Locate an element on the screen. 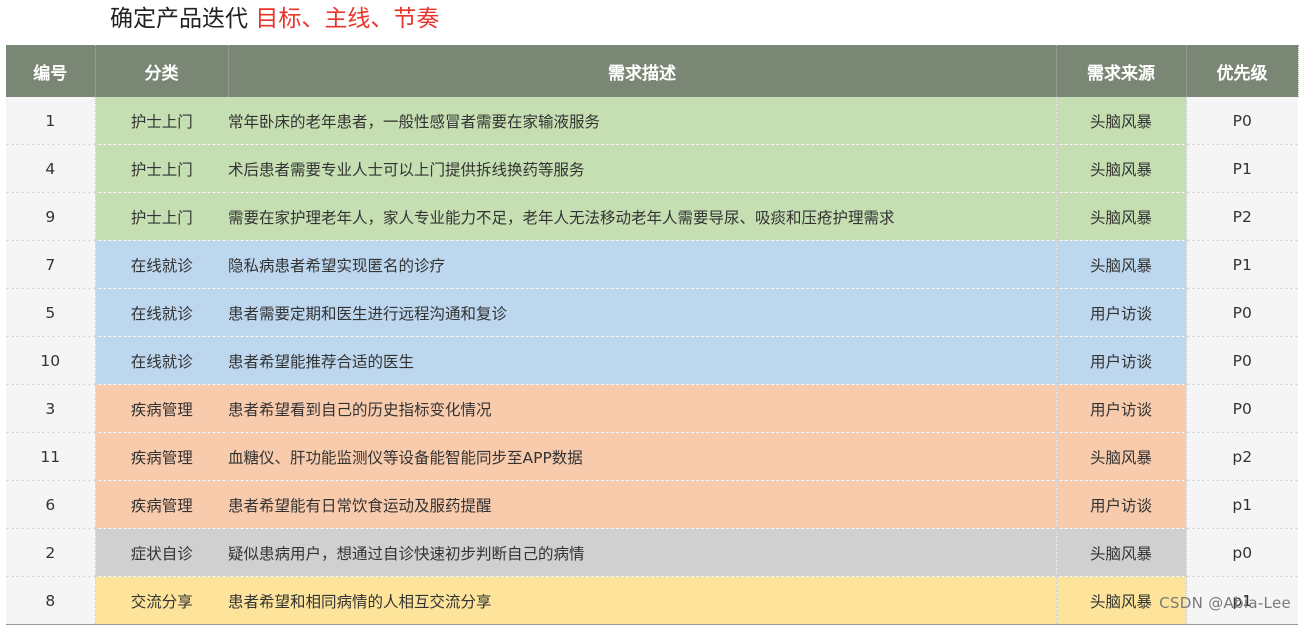 This screenshot has width=1307, height=625. table-row: 4 护士上门 术后患者需要专业人士可以上门提供拆线换药等服务 头脑风暴 P1 is located at coordinates (652, 168).